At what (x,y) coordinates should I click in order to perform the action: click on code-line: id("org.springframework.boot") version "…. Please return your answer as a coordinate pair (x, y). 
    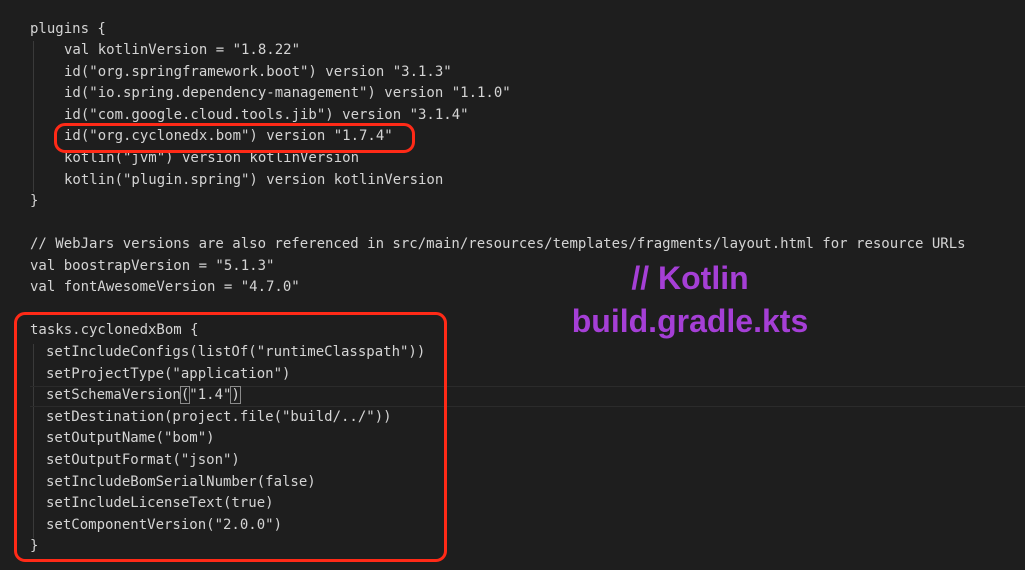
    Looking at the image, I should click on (258, 72).